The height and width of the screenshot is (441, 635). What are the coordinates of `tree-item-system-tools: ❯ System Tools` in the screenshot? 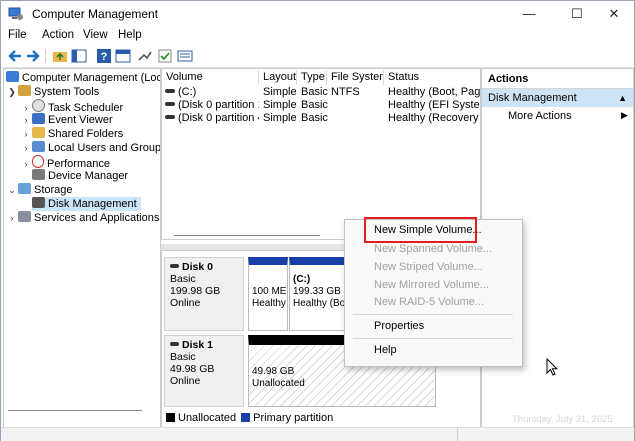 It's located at (52, 92).